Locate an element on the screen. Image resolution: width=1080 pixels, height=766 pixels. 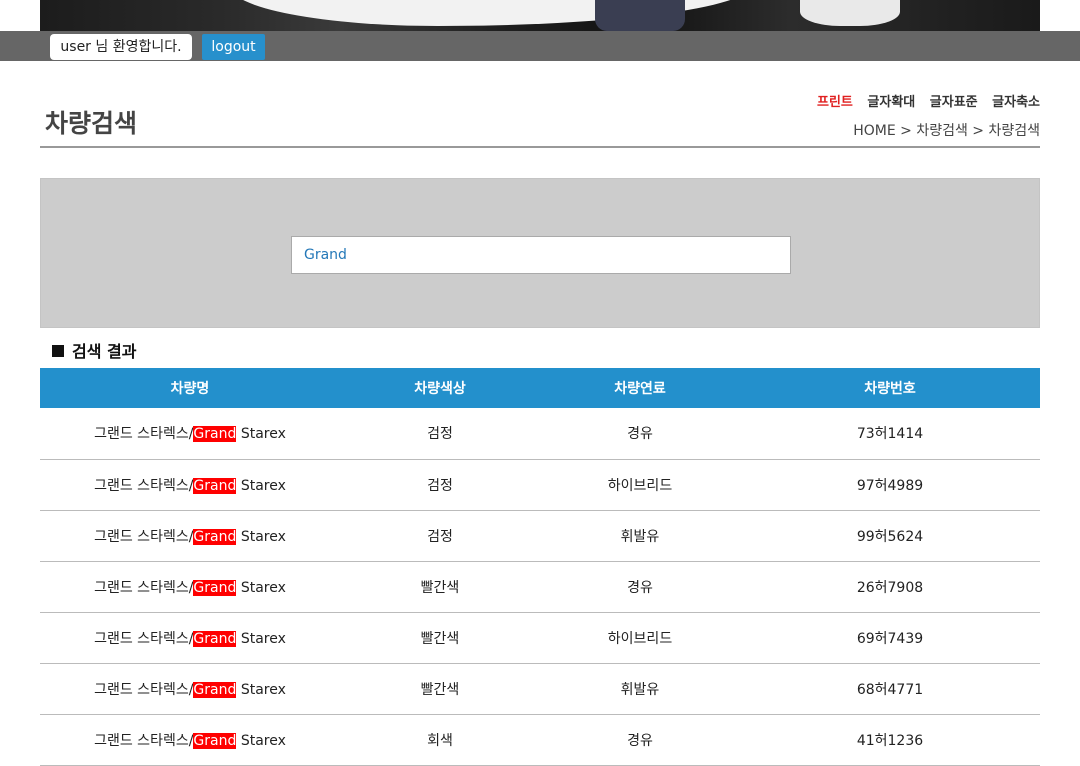
vehicle-plate-cell: 41허1236 is located at coordinates (890, 740).